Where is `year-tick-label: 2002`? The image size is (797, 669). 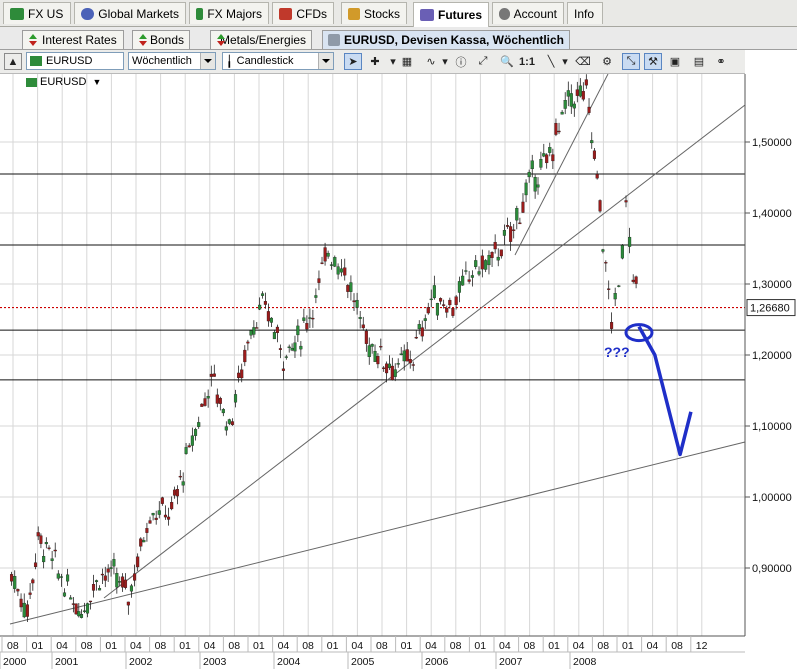 year-tick-label: 2002 is located at coordinates (141, 662).